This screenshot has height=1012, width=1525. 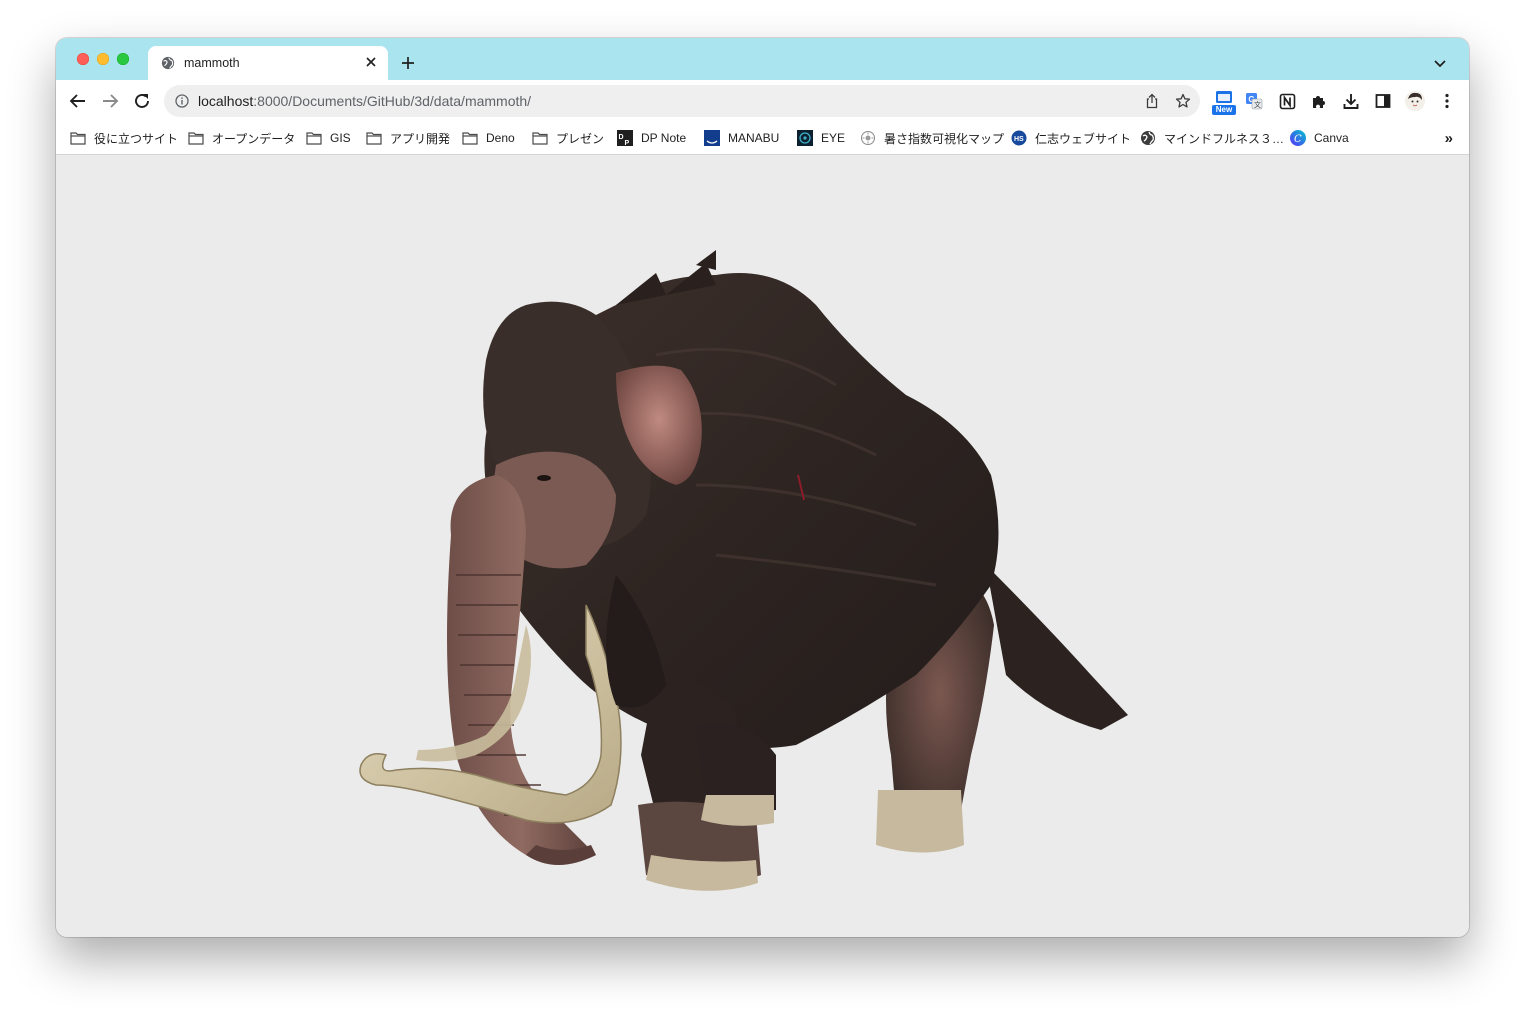 What do you see at coordinates (392, 101) in the screenshot?
I see `url-path: :8000/Documents/GitHub/3d/data/mammoth/` at bounding box center [392, 101].